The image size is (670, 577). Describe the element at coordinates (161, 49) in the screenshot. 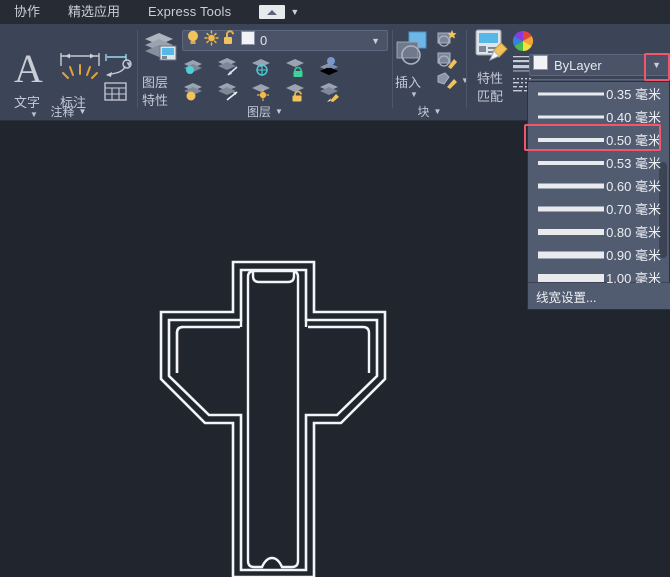

I see `layer-properties-icon` at that location.